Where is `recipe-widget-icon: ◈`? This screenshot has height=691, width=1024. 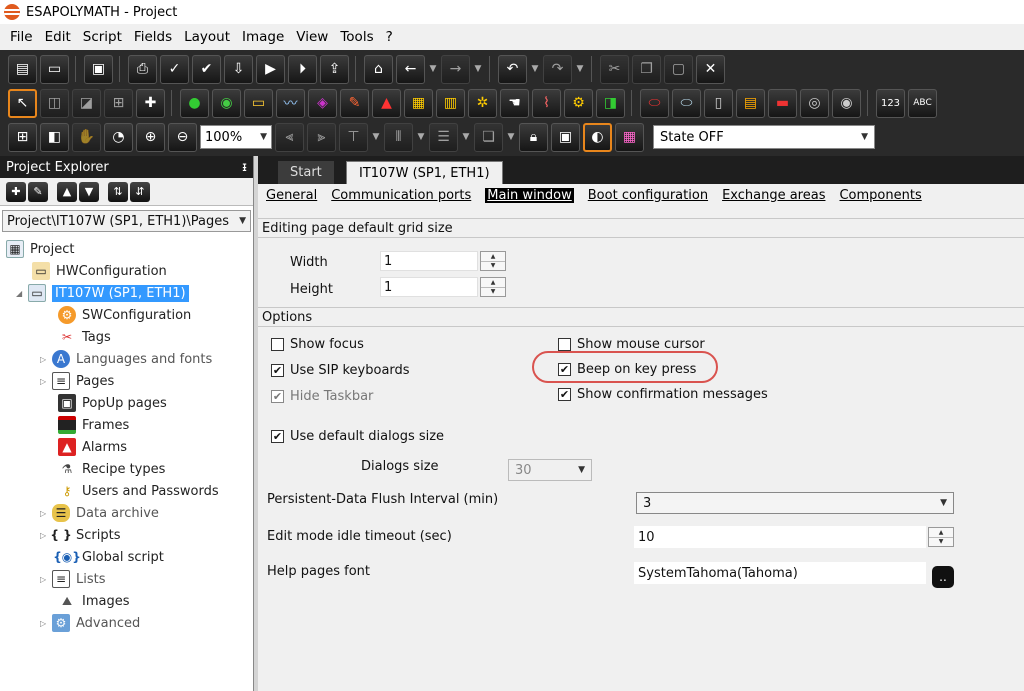
recipe-widget-icon: ◈ is located at coordinates (322, 103).